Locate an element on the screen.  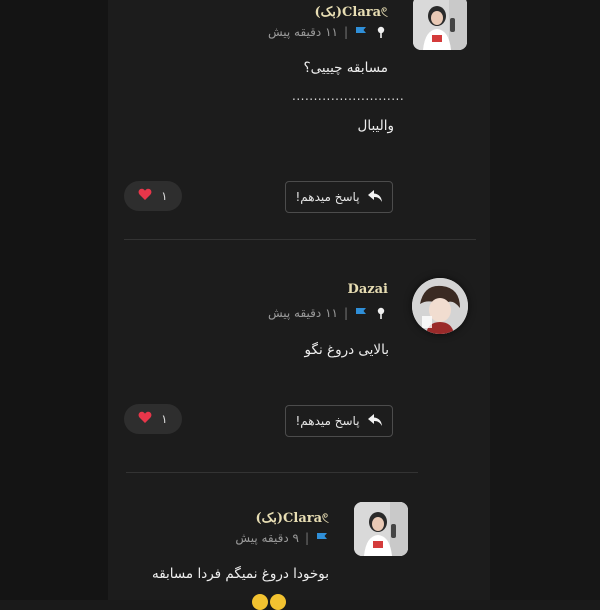
time-ago: ۹ دقیقه پیش is located at coordinates (267, 538).